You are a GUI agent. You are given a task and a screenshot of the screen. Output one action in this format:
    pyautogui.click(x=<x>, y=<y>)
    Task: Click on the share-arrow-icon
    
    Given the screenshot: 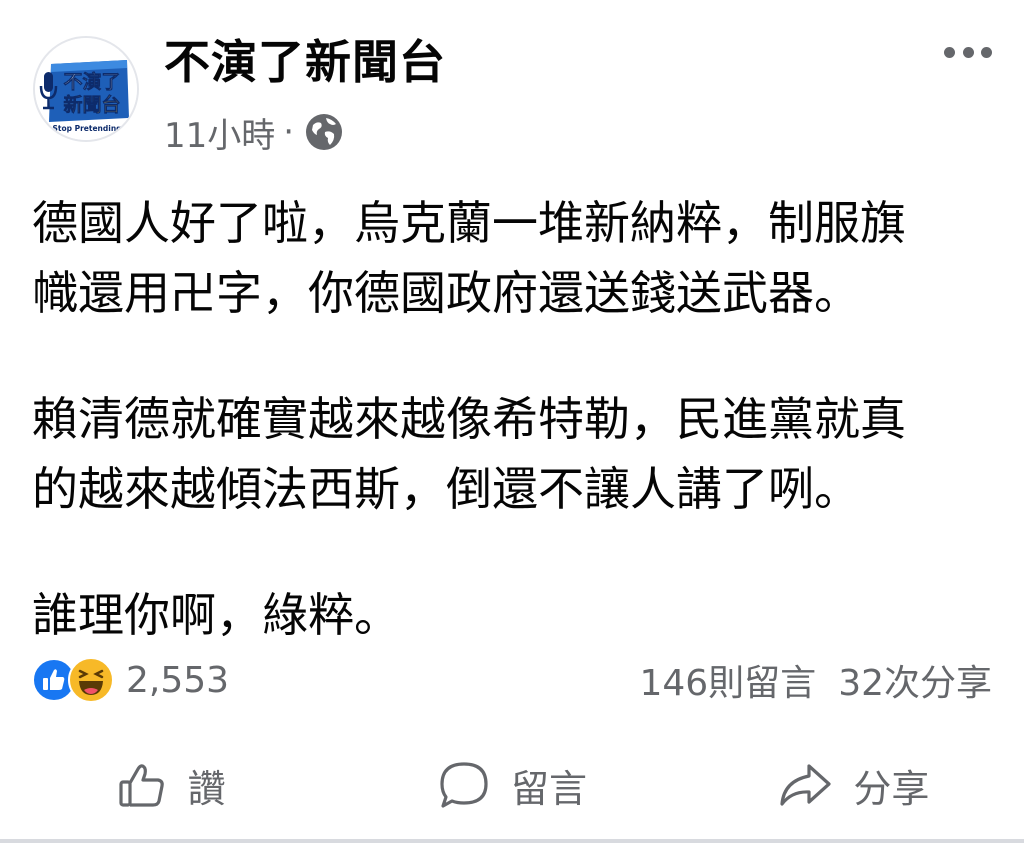 What is the action you would take?
    pyautogui.click(x=805, y=785)
    